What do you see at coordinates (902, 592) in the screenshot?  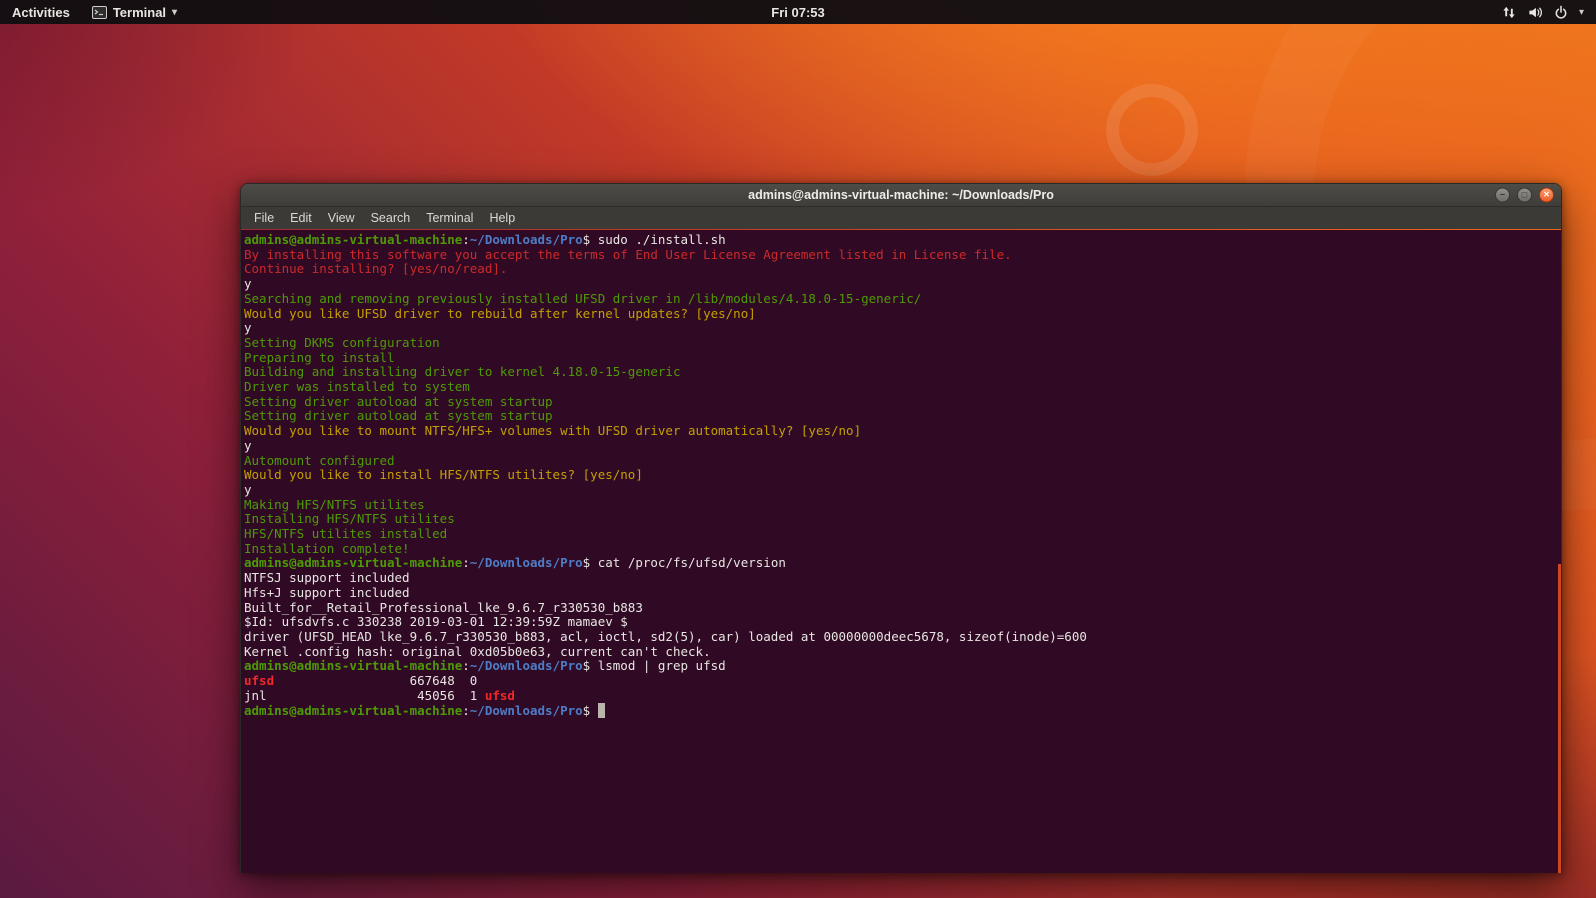 I see `terminal-line: Hfs+J support included` at bounding box center [902, 592].